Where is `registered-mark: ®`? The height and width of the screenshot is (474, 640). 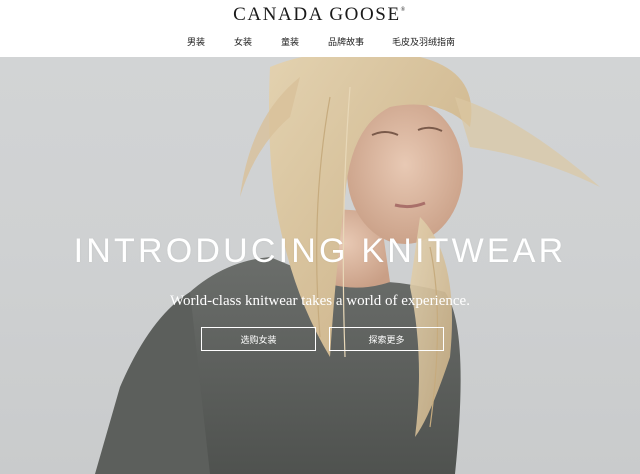
registered-mark: ® is located at coordinates (403, 10).